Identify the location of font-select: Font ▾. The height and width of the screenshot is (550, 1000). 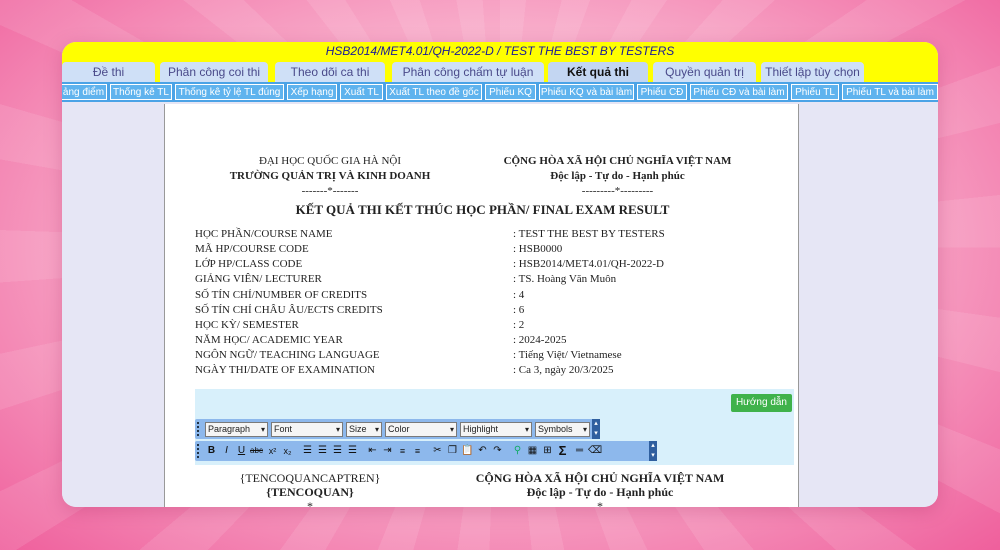
(307, 429).